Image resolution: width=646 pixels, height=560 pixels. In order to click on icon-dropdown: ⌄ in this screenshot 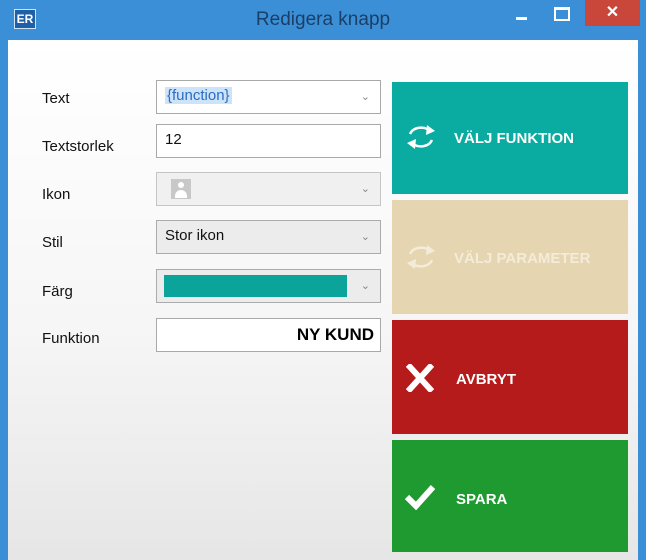, I will do `click(268, 189)`.